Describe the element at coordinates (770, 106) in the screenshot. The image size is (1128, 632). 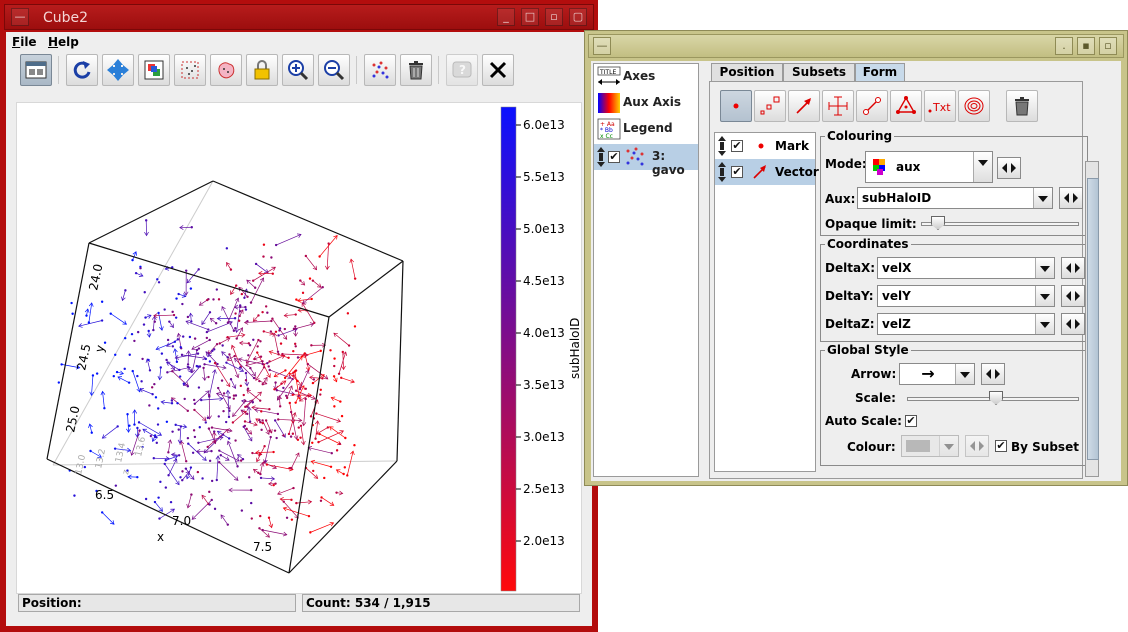
I see `add-size-form-button` at that location.